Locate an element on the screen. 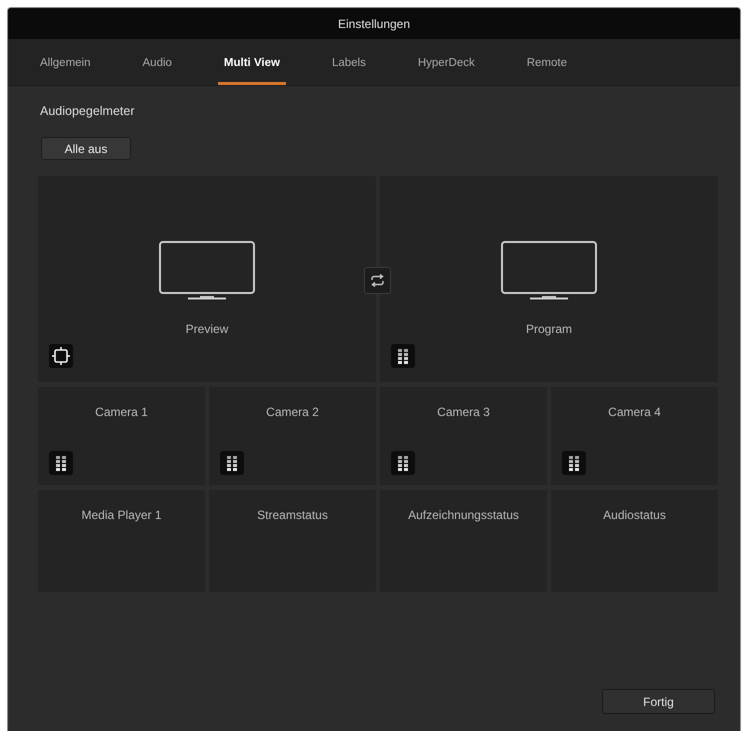 This screenshot has height=731, width=748. window-label: Streamstatus is located at coordinates (292, 515).